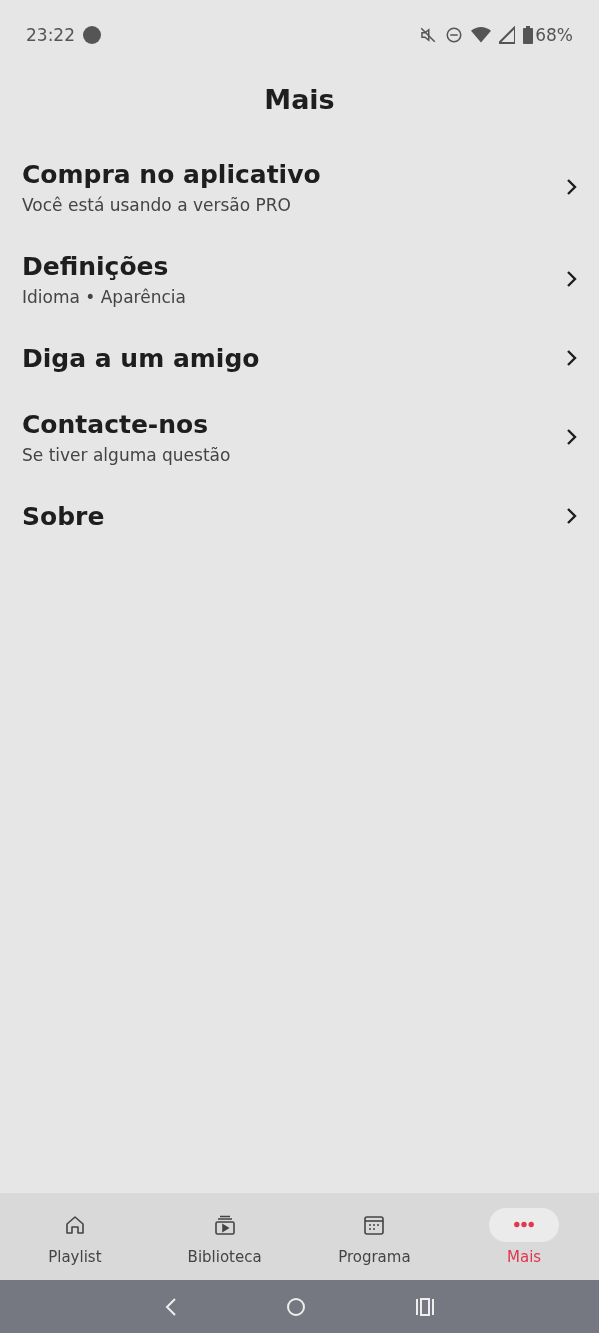 This screenshot has height=1333, width=599. Describe the element at coordinates (524, 1224) in the screenshot. I see `more-icon` at that location.